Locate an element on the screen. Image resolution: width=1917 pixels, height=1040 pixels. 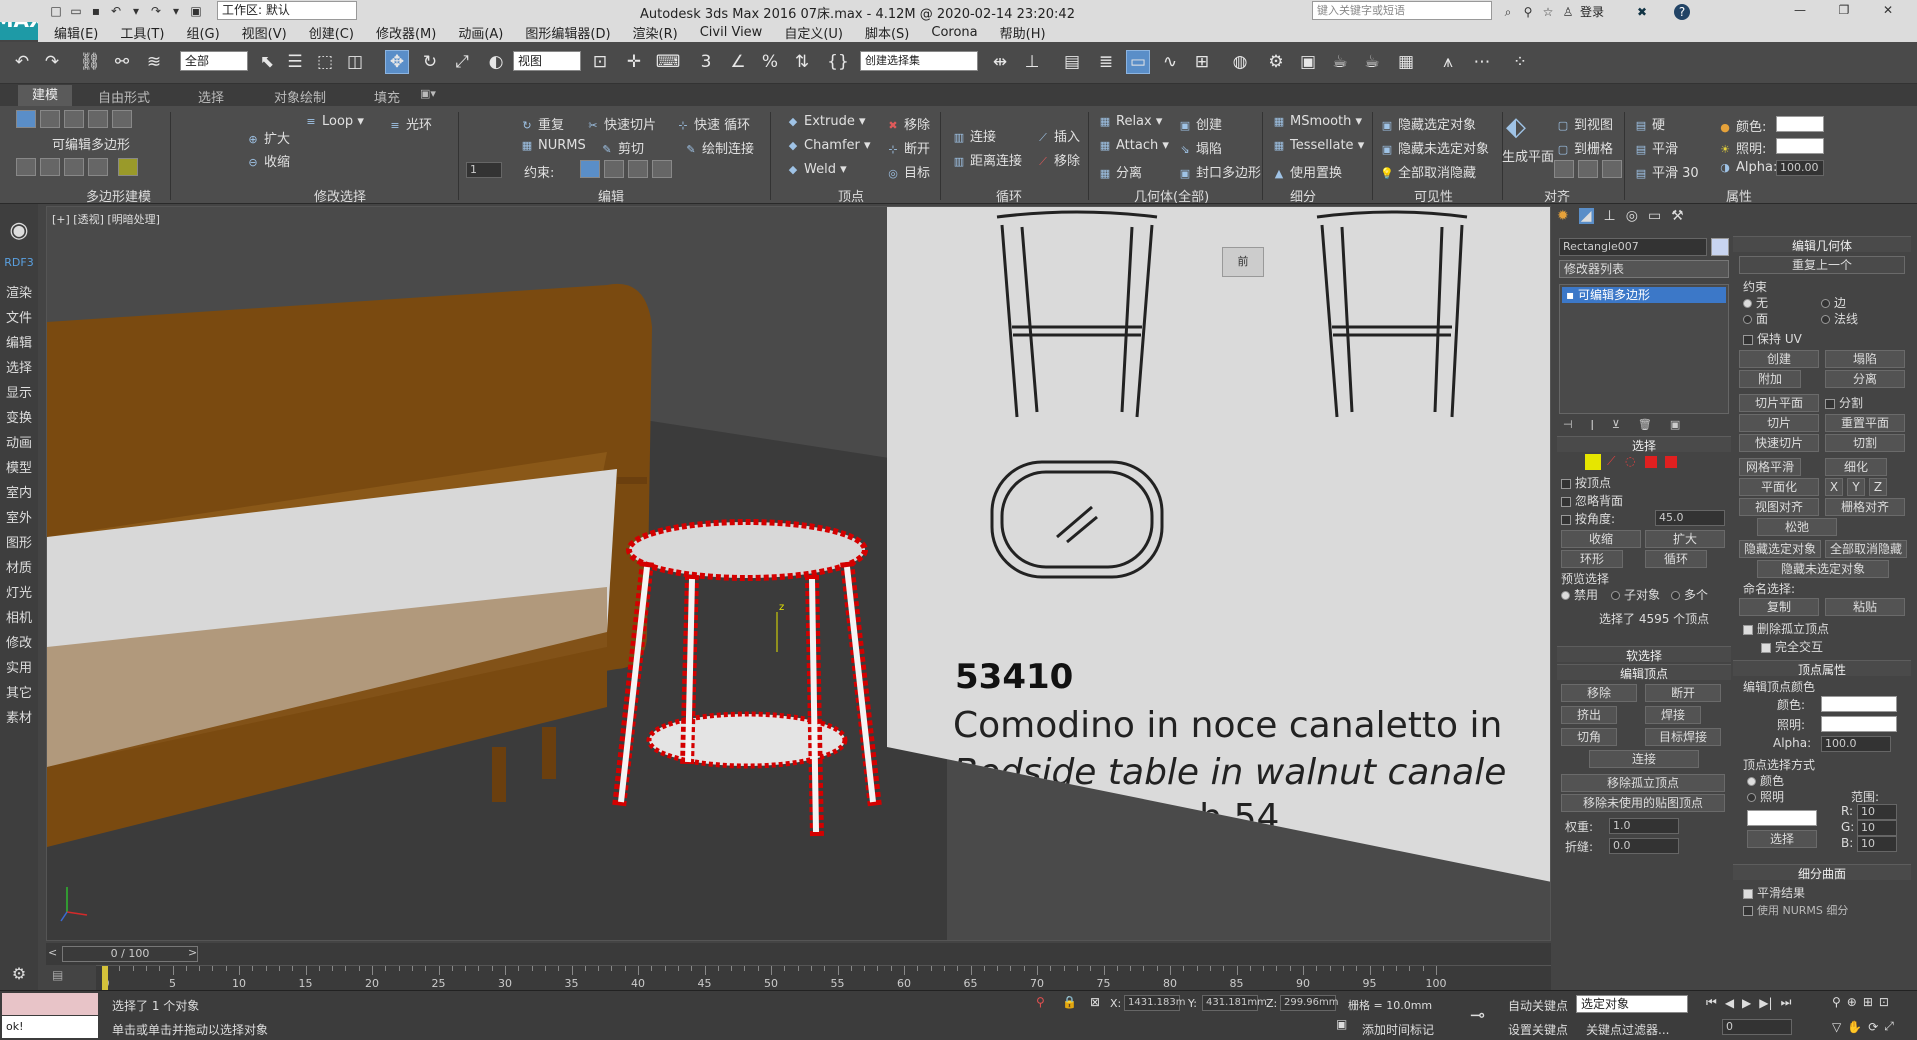
hide-selected-button: ▣ 隐藏选定对象 is located at coordinates (1428, 123).